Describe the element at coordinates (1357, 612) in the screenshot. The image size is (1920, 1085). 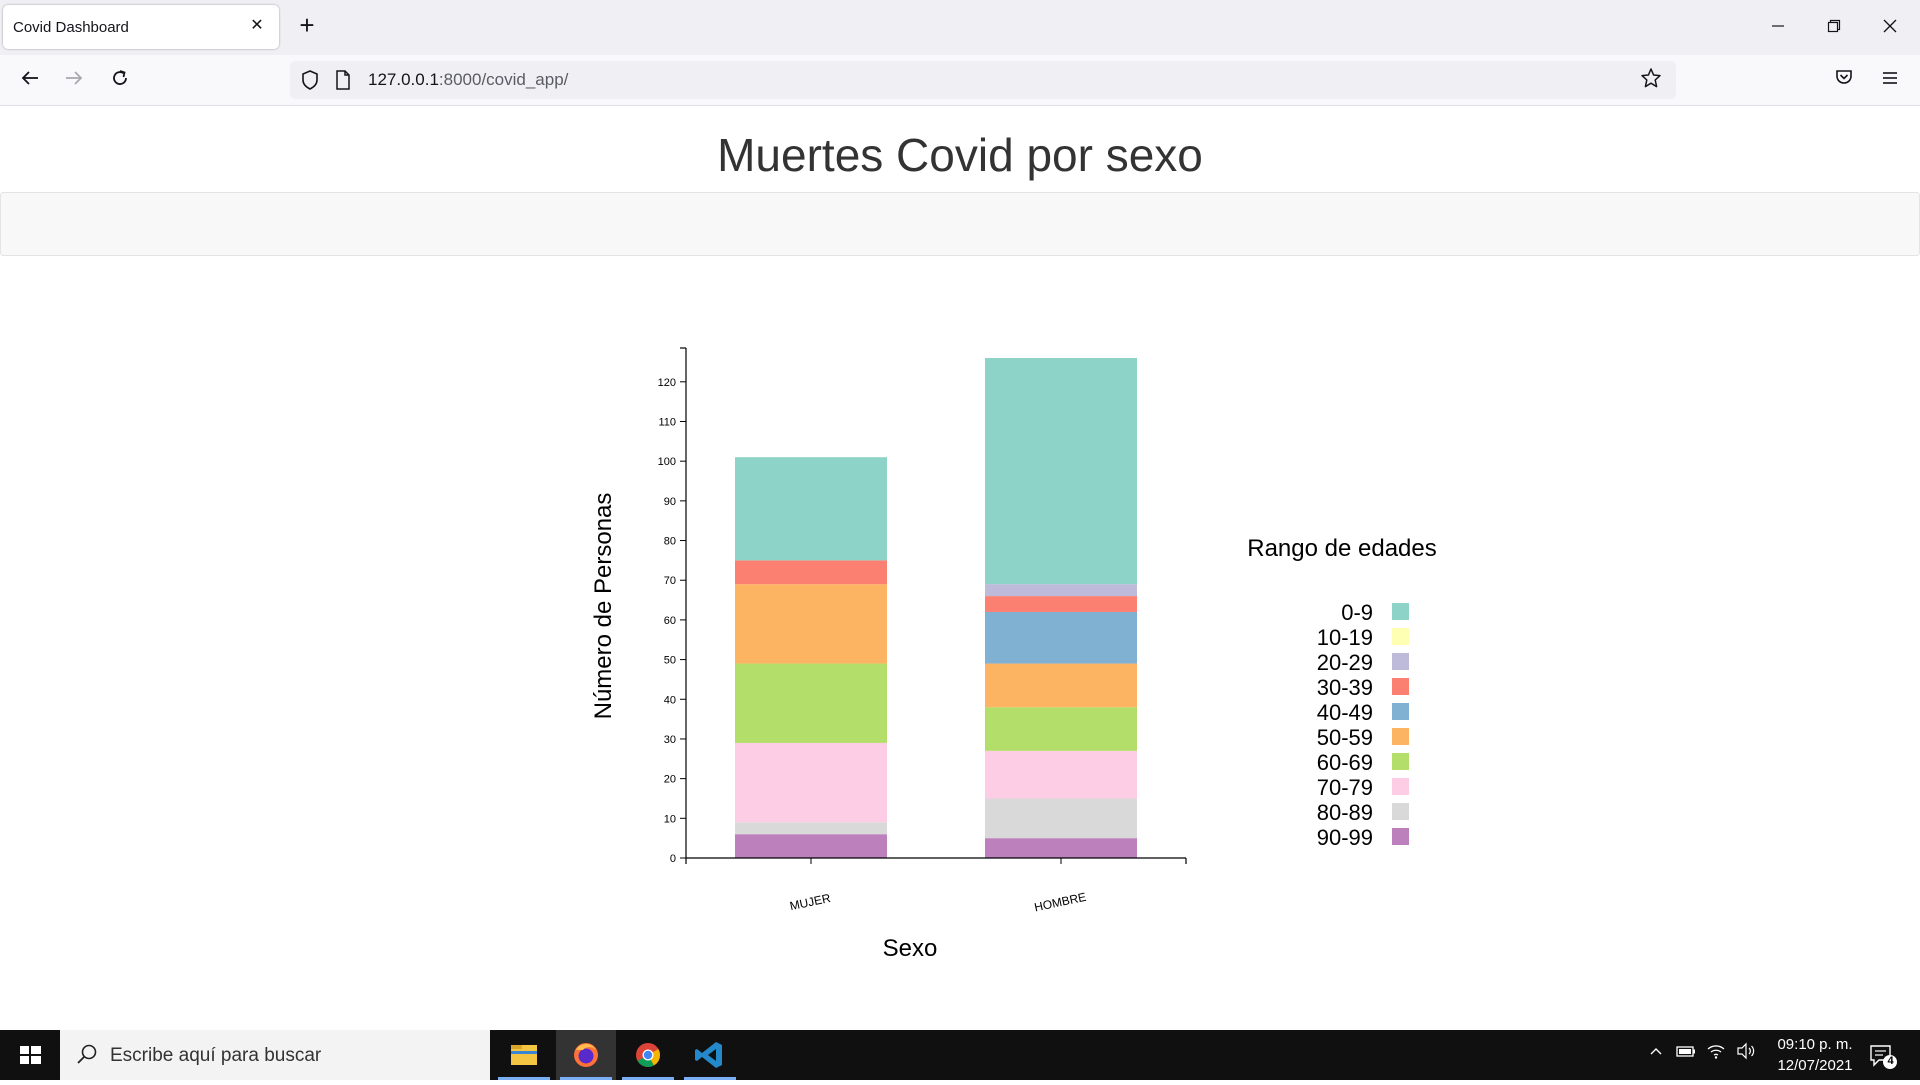
I see `legend-label-0-9: 0-9` at that location.